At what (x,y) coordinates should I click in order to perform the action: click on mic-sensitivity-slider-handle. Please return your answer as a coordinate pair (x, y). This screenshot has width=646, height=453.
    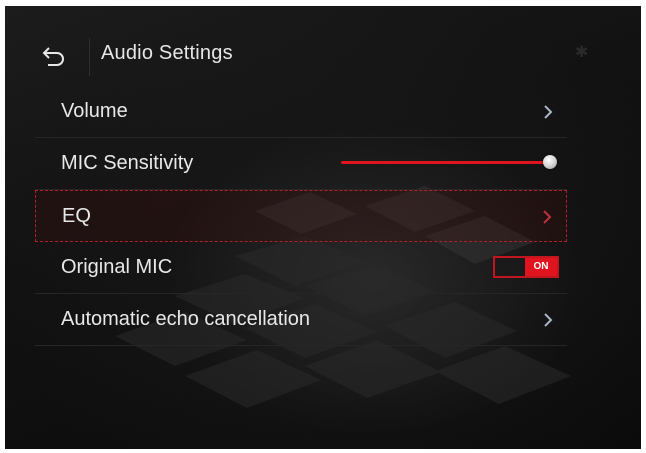
    Looking at the image, I should click on (550, 162).